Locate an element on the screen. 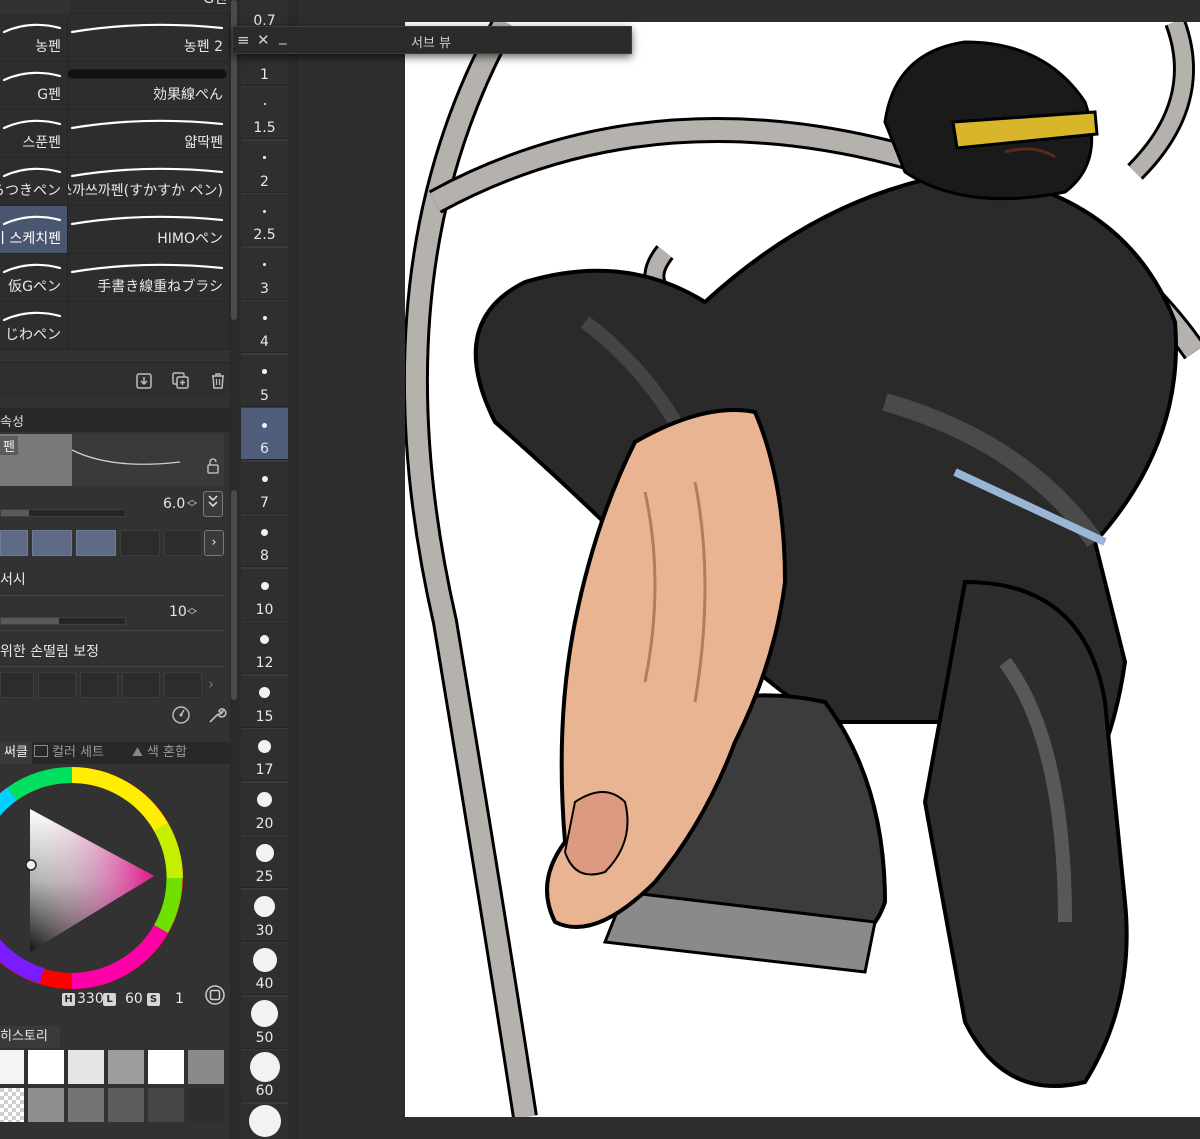 This screenshot has height=1139, width=1200. brush-size-item: 4 is located at coordinates (264, 327).